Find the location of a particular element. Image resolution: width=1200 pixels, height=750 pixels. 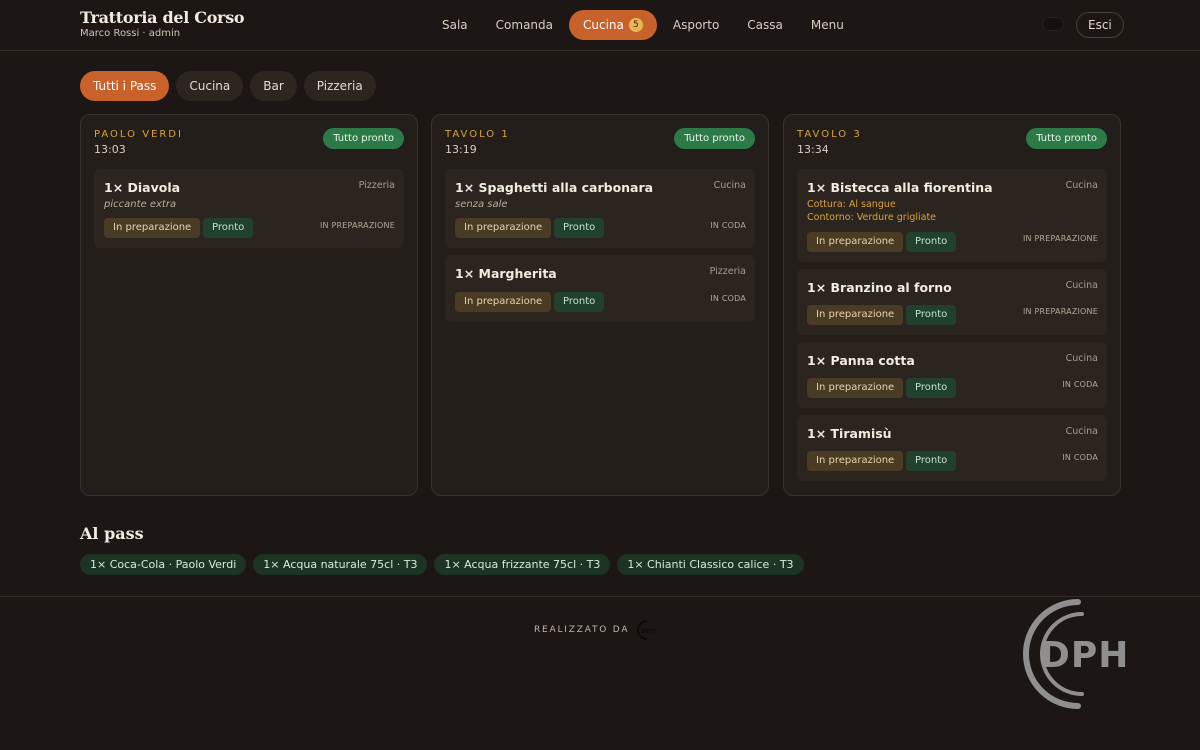

nav-count-badge: 5 is located at coordinates (635, 25).